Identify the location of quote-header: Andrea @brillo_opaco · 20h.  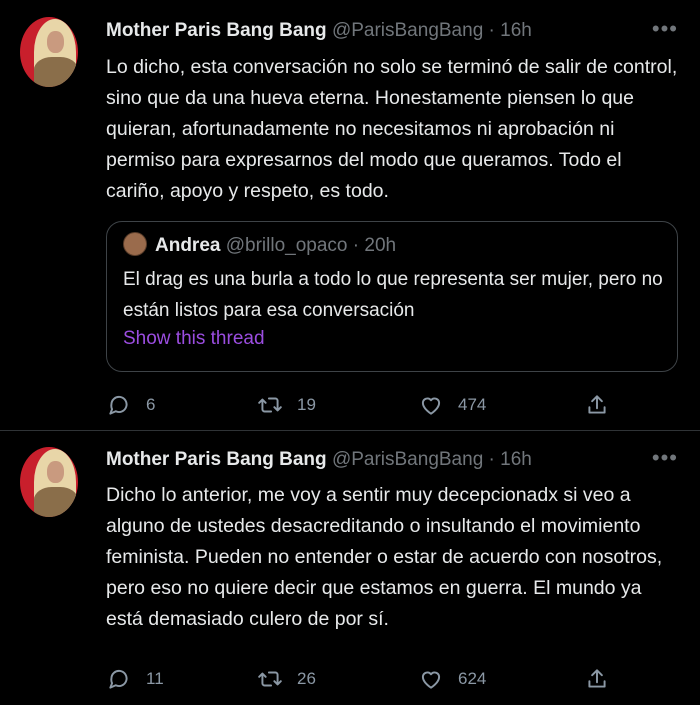
(259, 244).